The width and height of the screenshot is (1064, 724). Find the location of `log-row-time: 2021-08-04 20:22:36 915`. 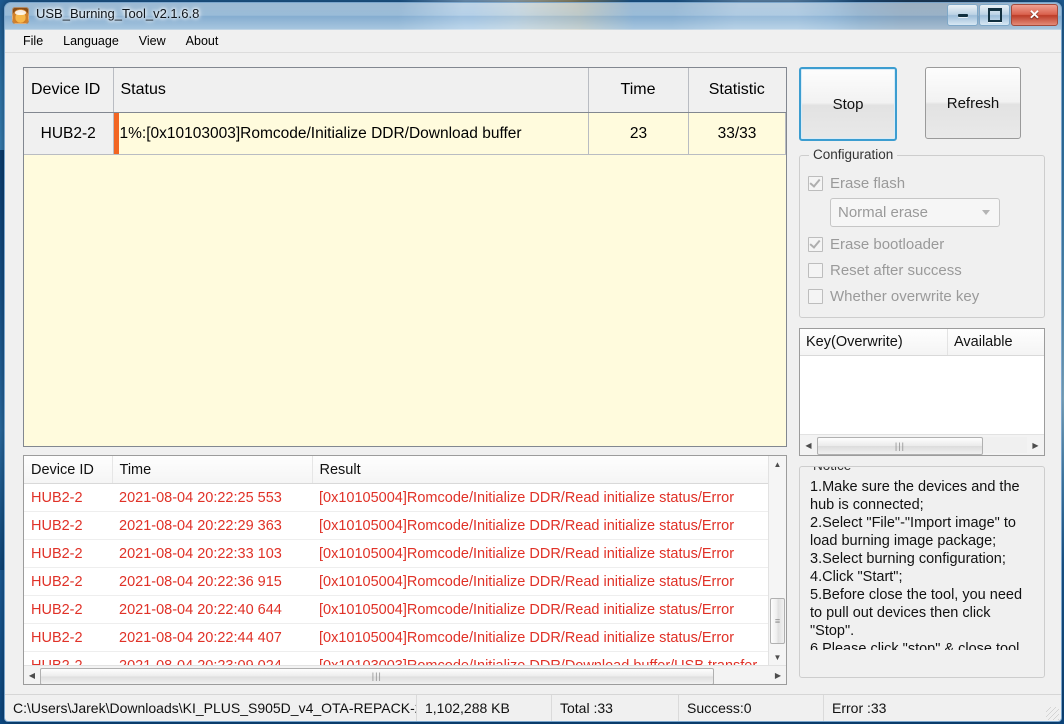

log-row-time: 2021-08-04 20:22:36 915 is located at coordinates (212, 581).